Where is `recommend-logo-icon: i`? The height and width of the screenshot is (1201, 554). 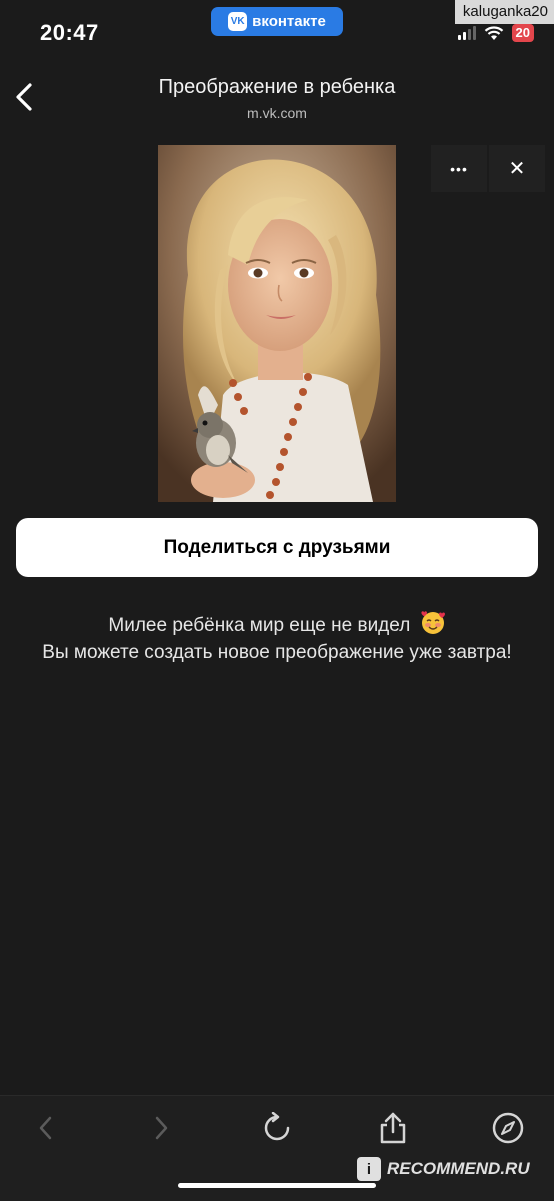
recommend-logo-icon: i is located at coordinates (369, 1169).